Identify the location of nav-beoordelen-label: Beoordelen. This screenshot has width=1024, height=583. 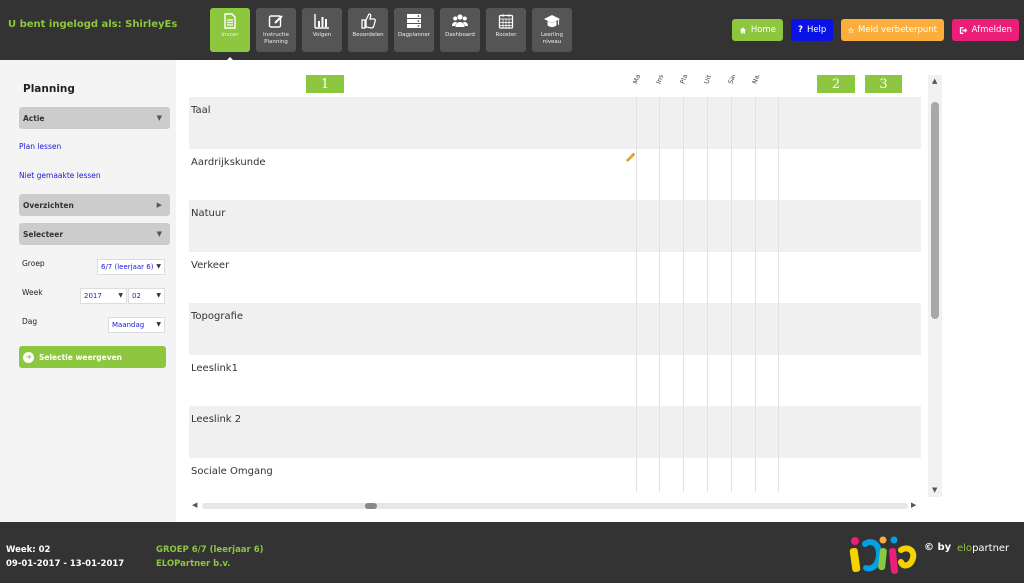
(368, 35).